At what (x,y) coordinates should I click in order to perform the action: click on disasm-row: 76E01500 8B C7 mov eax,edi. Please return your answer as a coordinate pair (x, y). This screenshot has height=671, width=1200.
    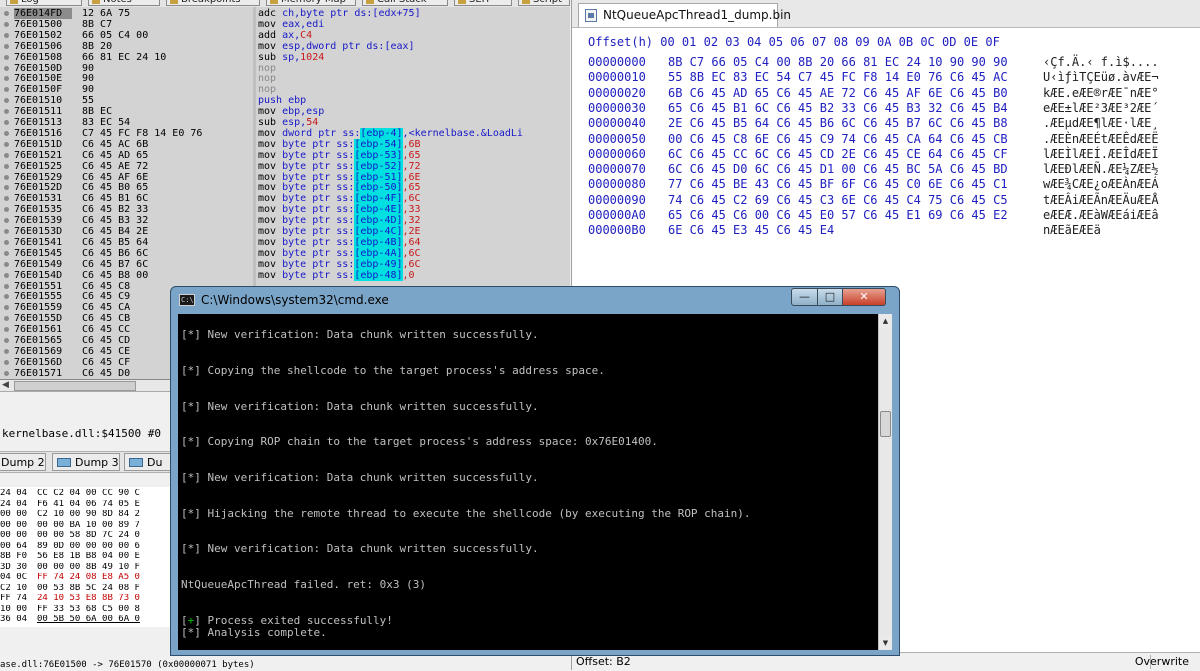
    Looking at the image, I should click on (285, 24).